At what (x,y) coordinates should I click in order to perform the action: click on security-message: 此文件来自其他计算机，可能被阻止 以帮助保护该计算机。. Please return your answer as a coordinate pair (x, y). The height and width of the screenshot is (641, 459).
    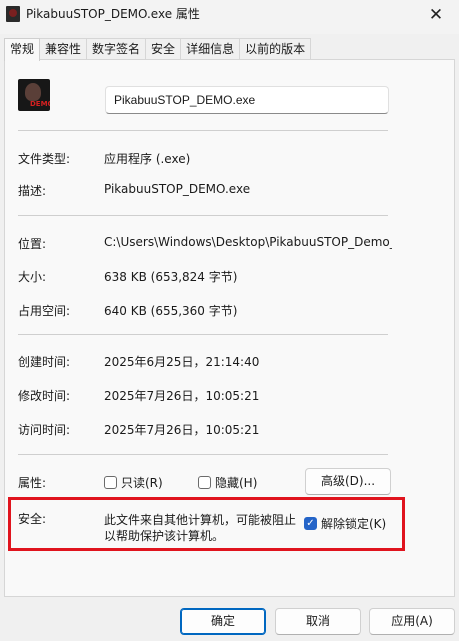
    Looking at the image, I should click on (204, 528).